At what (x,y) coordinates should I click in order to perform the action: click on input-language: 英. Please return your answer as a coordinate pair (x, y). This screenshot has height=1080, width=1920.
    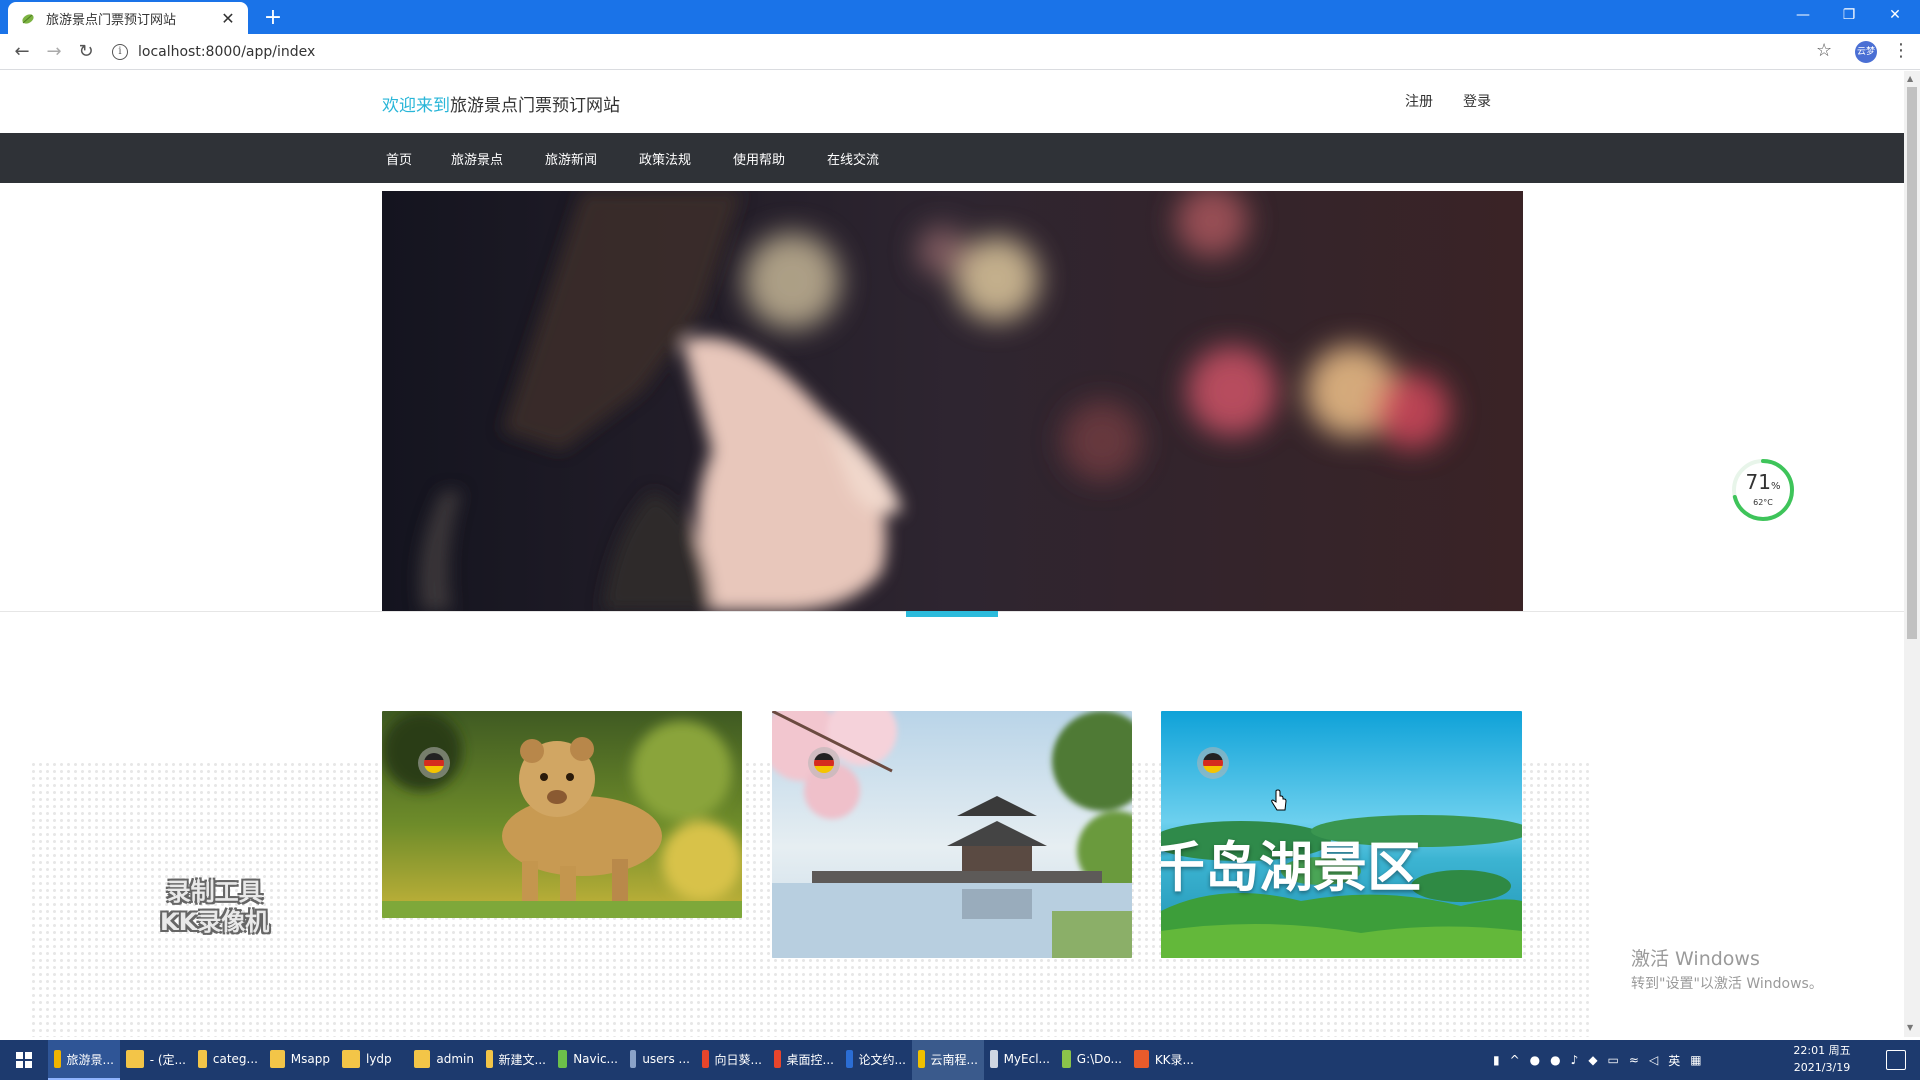
    Looking at the image, I should click on (1674, 1060).